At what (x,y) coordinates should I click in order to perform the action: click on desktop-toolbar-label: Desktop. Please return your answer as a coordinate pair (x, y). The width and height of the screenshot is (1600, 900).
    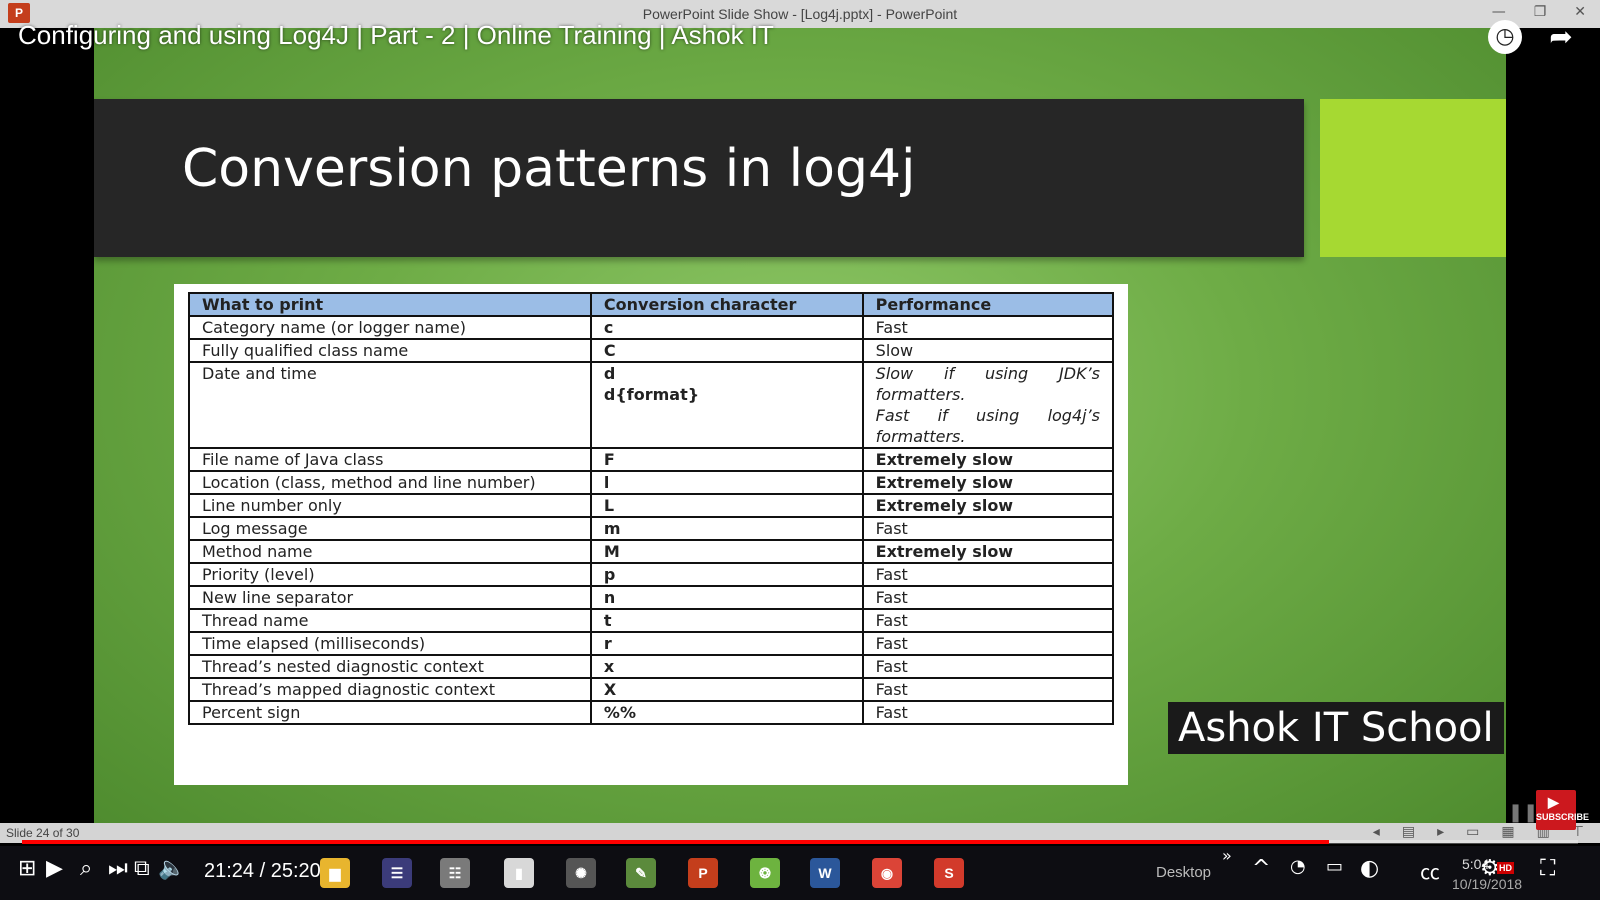
    Looking at the image, I should click on (1183, 872).